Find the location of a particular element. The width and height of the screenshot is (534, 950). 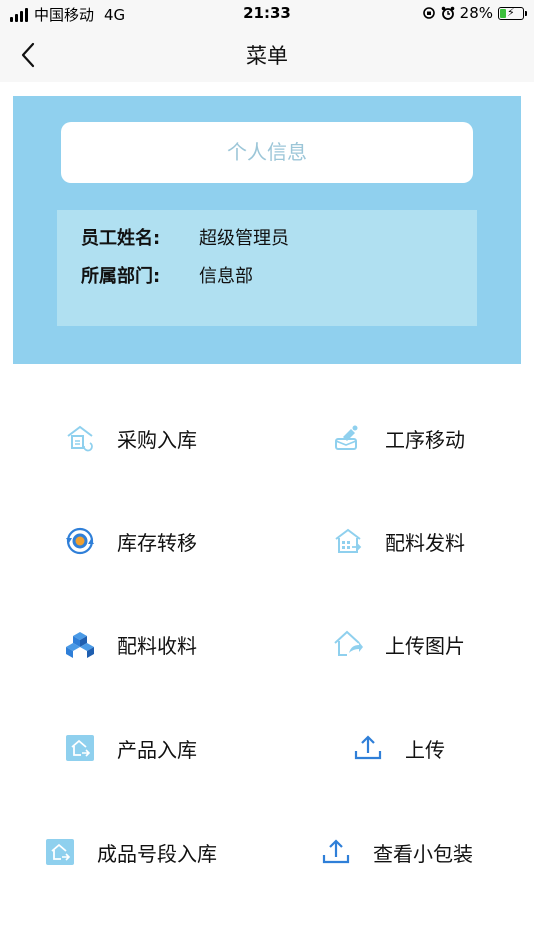

menu-label-product-segment-in: 成品号段入库 is located at coordinates (157, 853).